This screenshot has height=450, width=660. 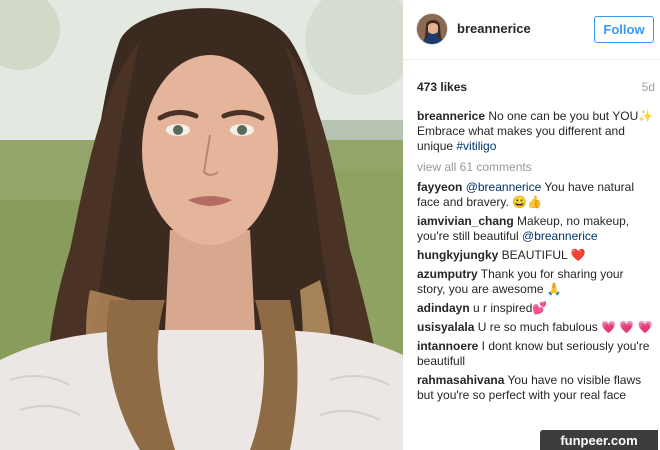 What do you see at coordinates (465, 221) in the screenshot?
I see `comment-username: iamvivian_chang` at bounding box center [465, 221].